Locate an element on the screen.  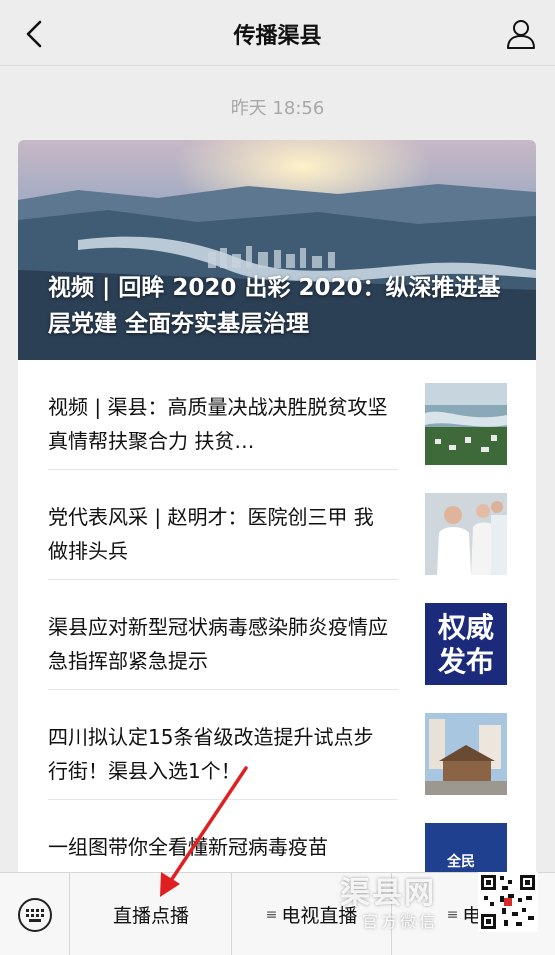
page-title: 传播渠县 is located at coordinates (277, 36).